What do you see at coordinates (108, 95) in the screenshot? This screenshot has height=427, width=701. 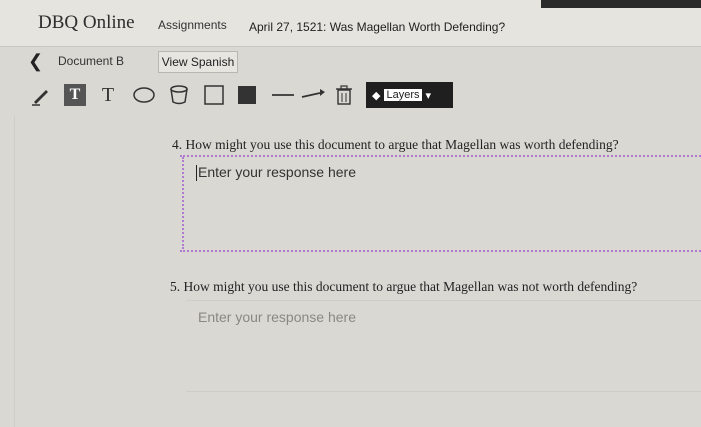 I see `text-icon: T` at bounding box center [108, 95].